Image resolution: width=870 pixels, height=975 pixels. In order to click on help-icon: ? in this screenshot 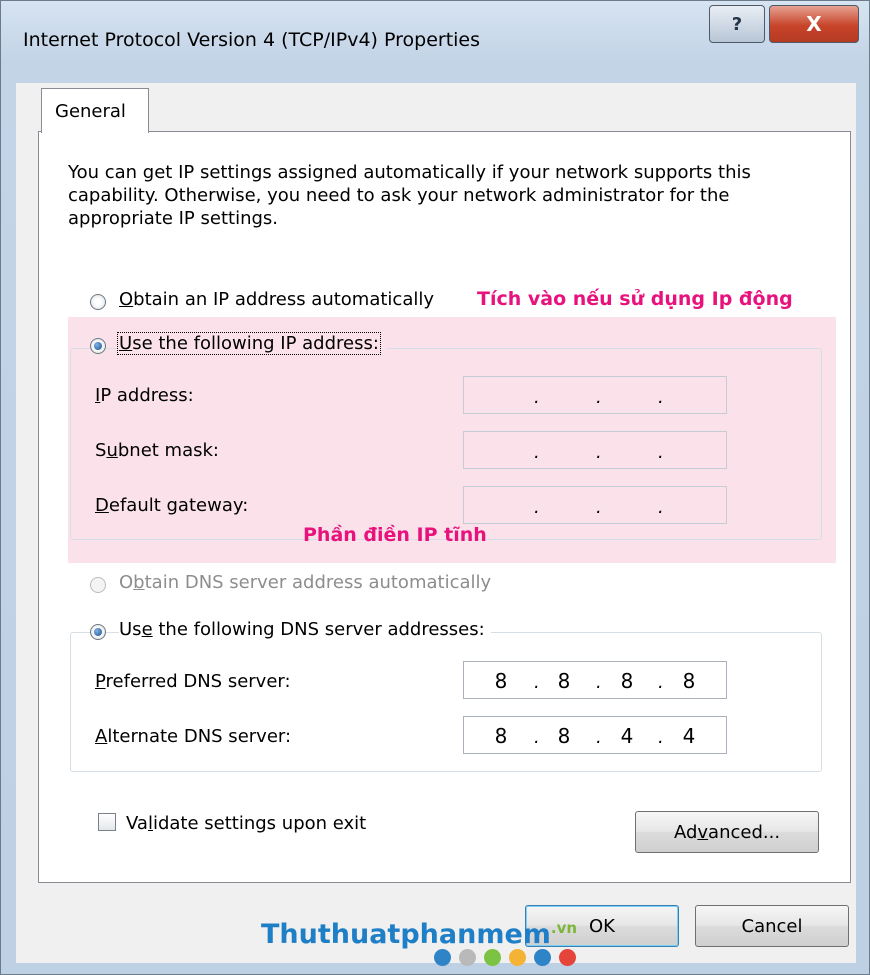, I will do `click(737, 24)`.